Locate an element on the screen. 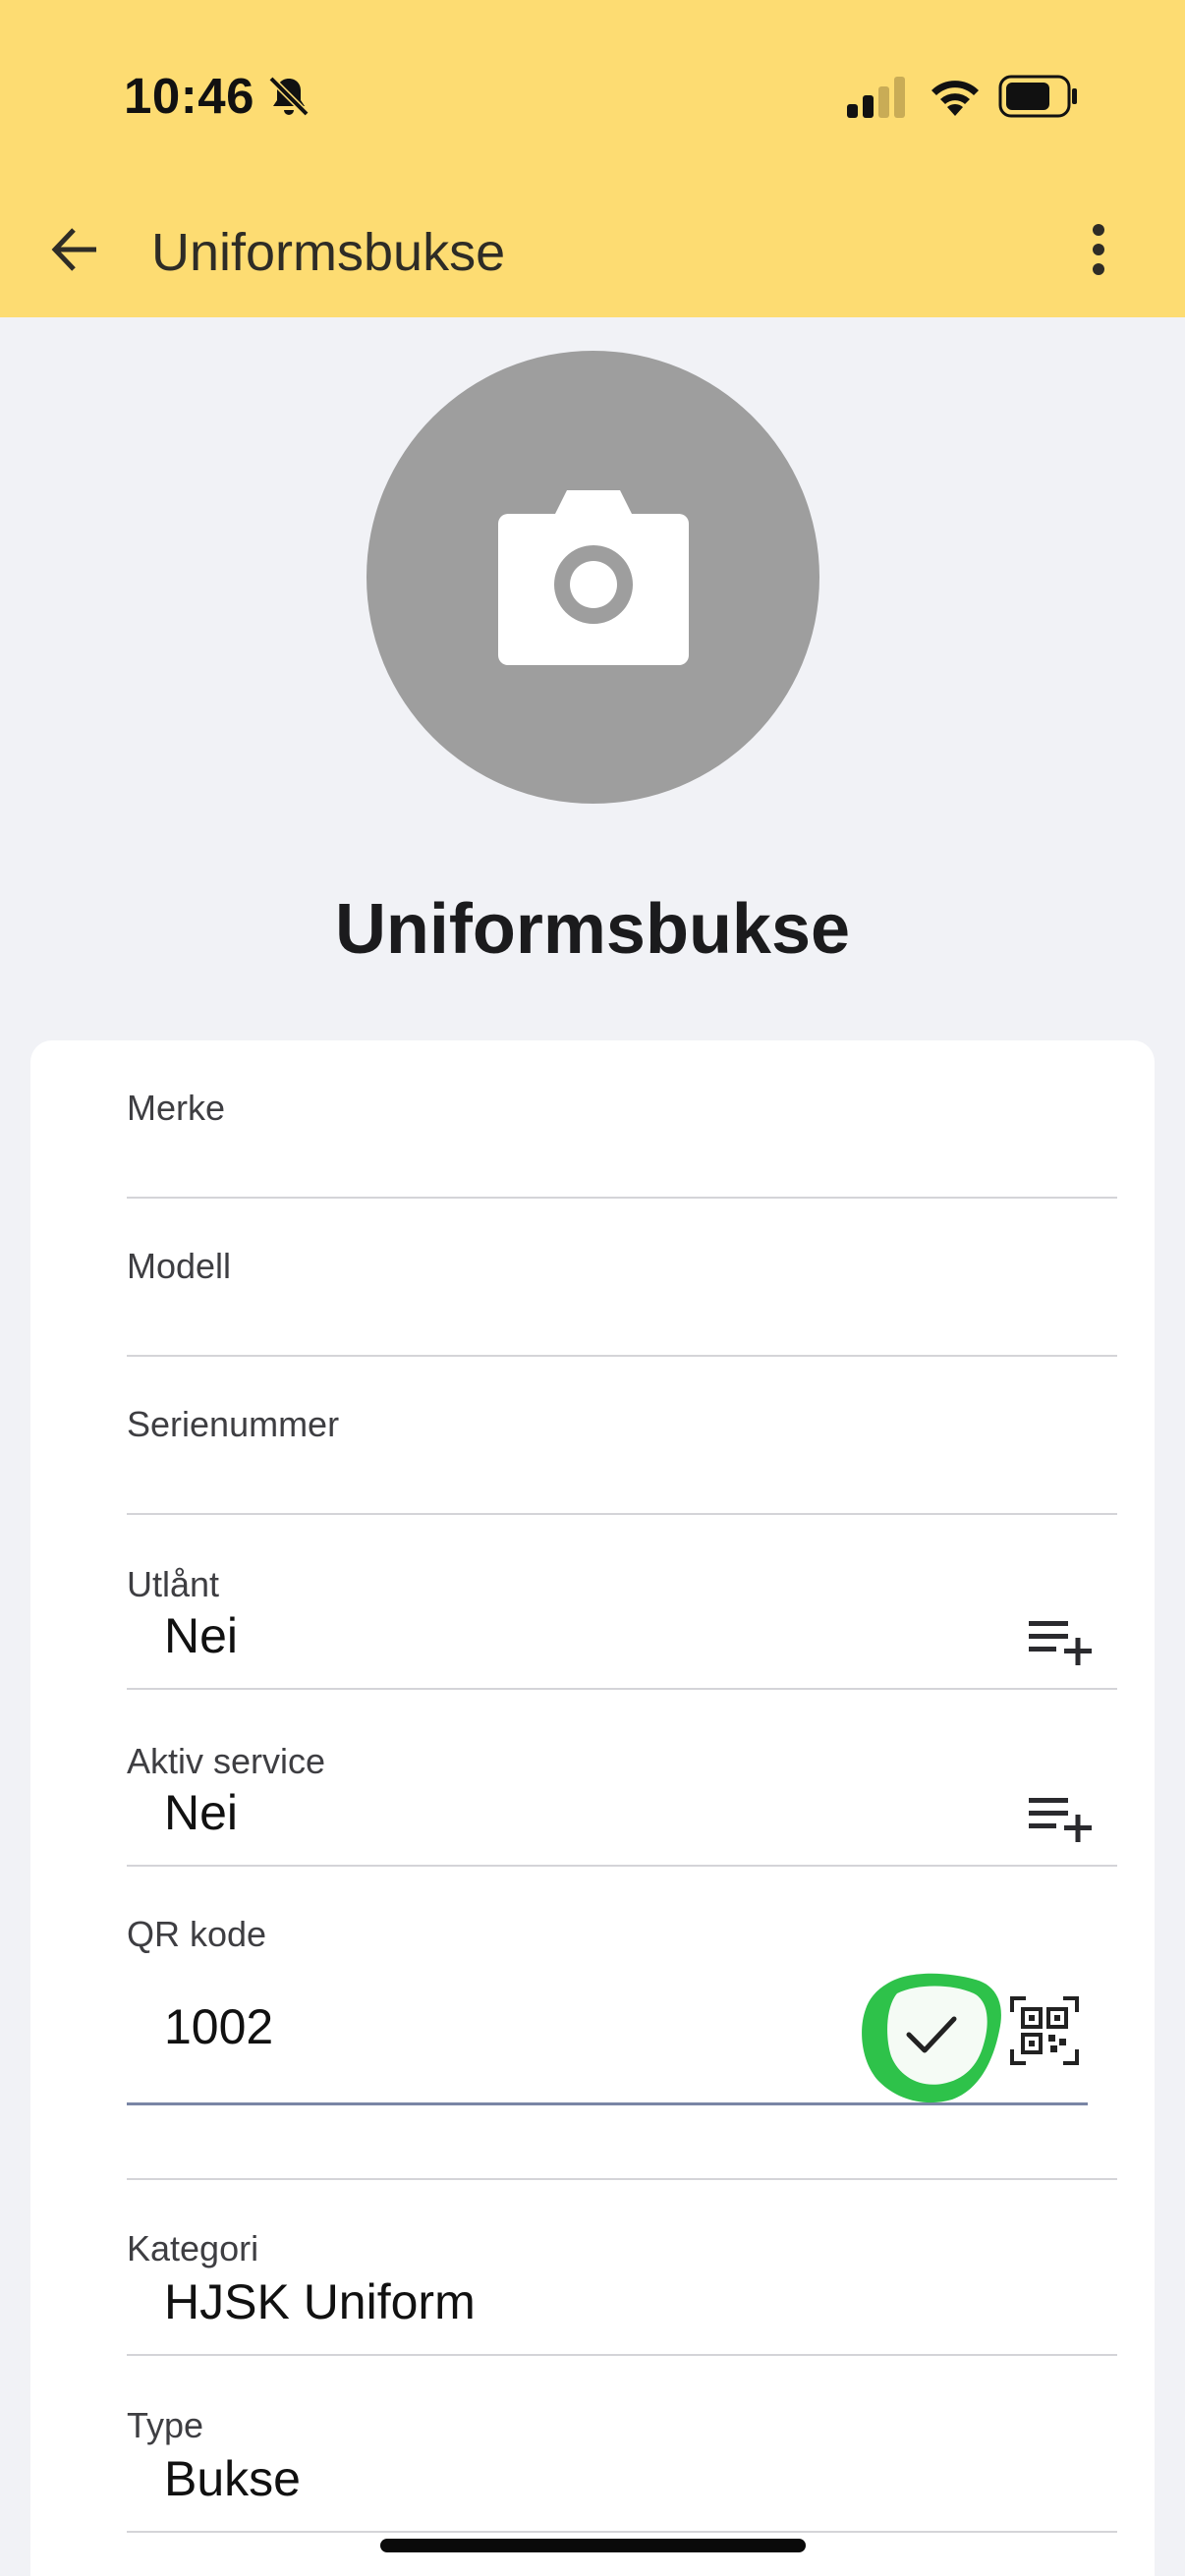 Image resolution: width=1185 pixels, height=2576 pixels. camera-icon is located at coordinates (593, 577).